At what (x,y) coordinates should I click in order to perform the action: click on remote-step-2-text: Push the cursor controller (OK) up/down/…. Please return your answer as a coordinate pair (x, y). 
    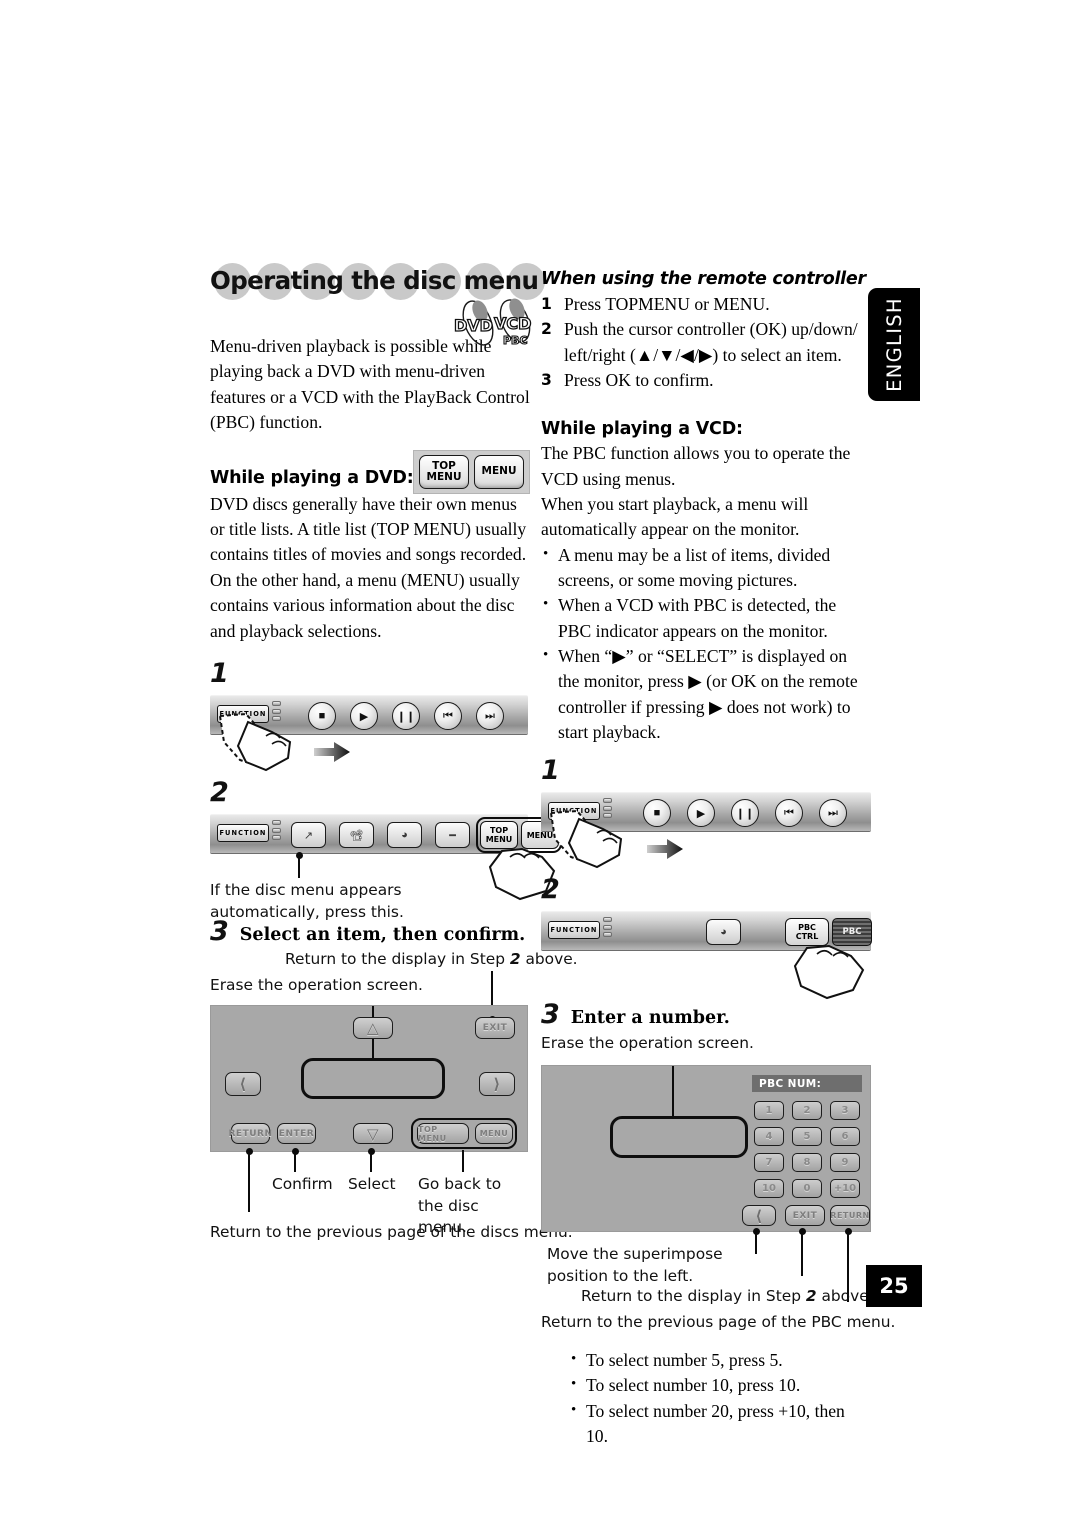
    Looking at the image, I should click on (711, 342).